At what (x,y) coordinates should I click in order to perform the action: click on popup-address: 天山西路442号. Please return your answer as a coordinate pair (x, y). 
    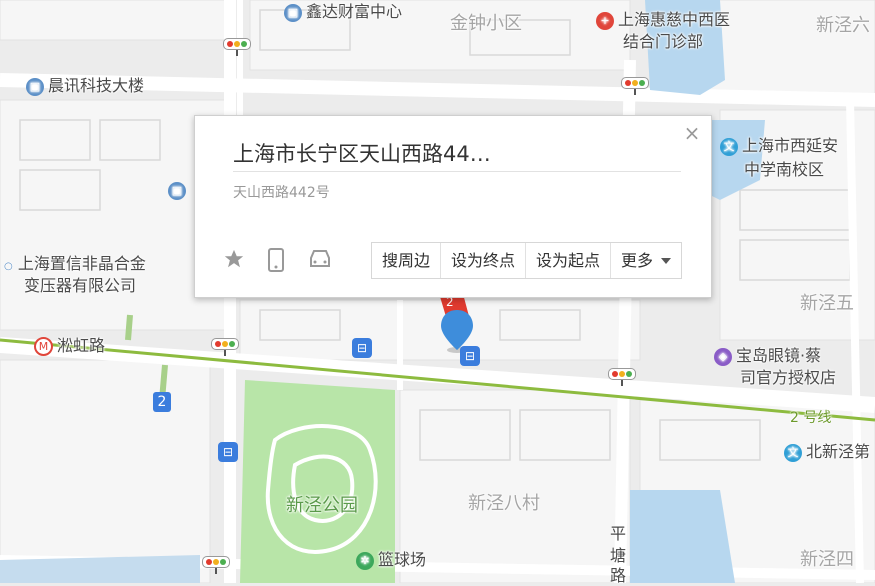
    Looking at the image, I should click on (281, 193).